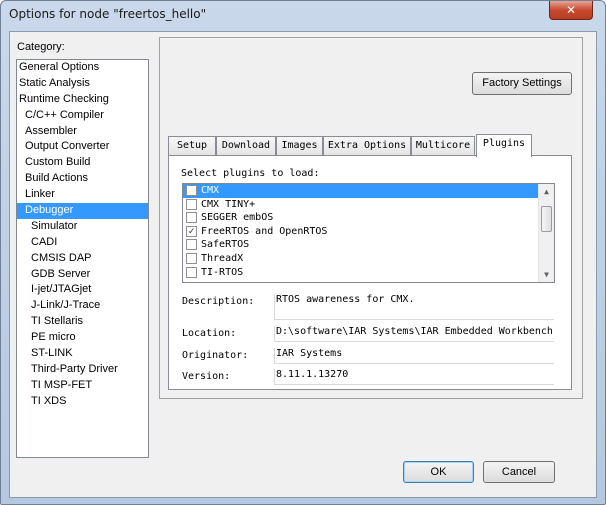 The width and height of the screenshot is (606, 505). I want to click on category-item: TI MSP-FET, so click(82, 386).